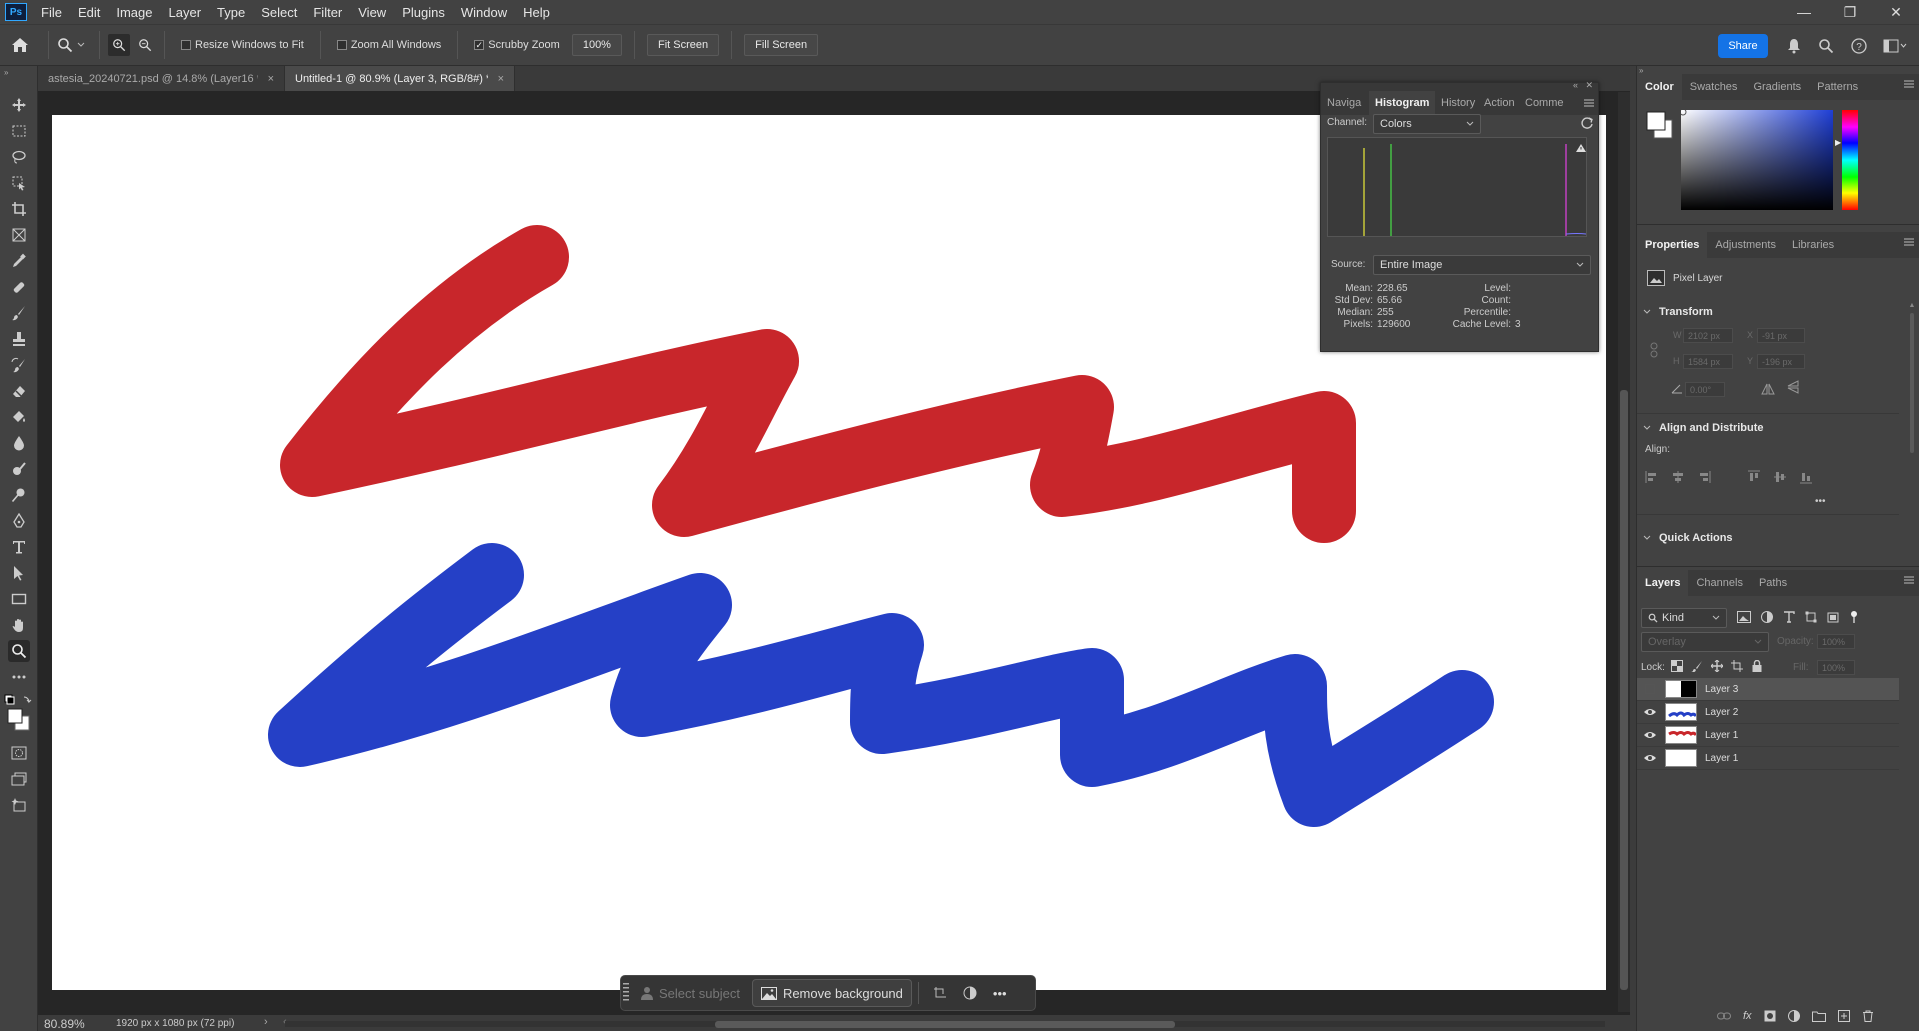 This screenshot has width=1919, height=1031. What do you see at coordinates (1747, 1016) in the screenshot?
I see `fx-icon: fx` at bounding box center [1747, 1016].